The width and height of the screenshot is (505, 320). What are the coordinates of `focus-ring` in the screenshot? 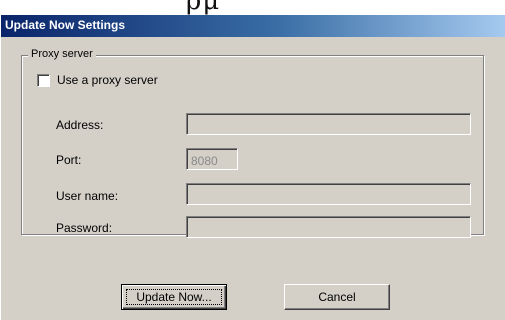 It's located at (174, 297).